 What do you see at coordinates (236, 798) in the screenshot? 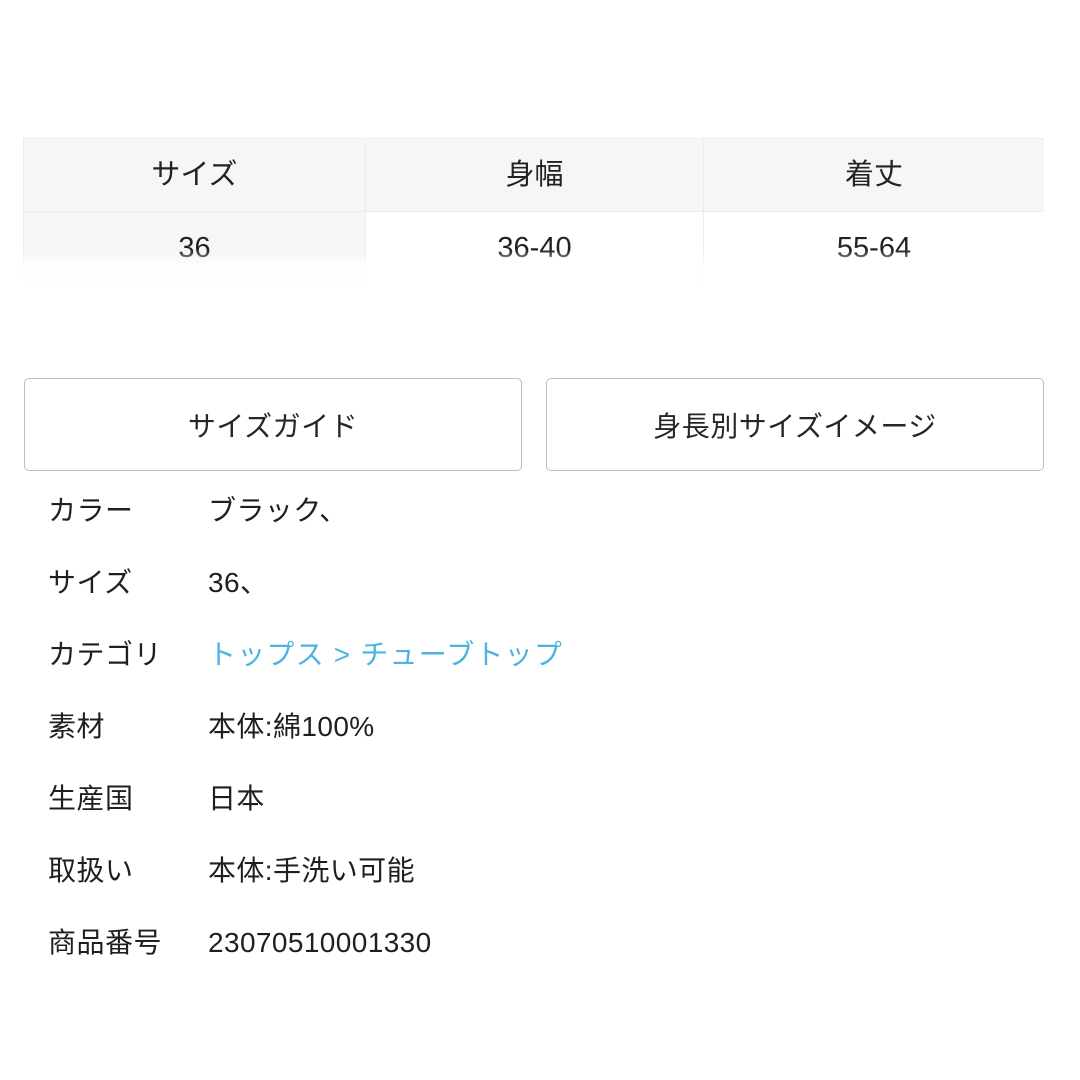
I see `spec-value-country: 日本` at bounding box center [236, 798].